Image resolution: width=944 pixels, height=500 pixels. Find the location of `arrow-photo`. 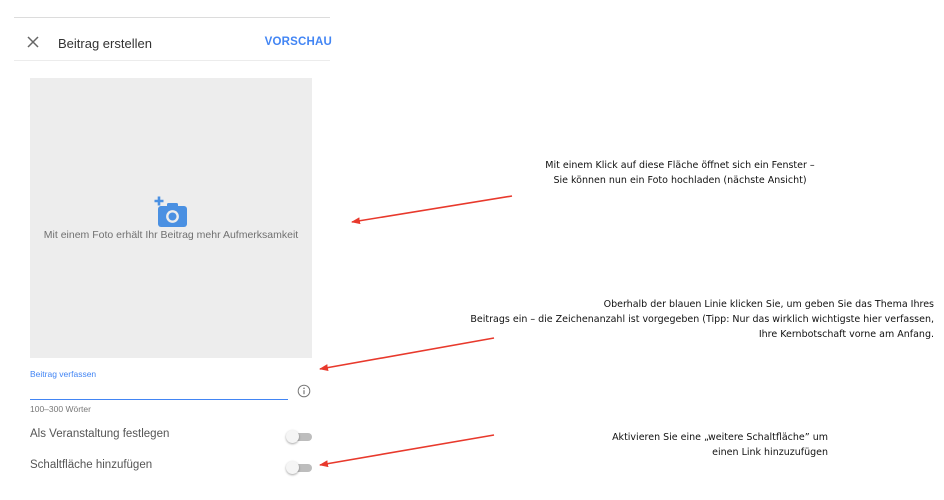

arrow-photo is located at coordinates (432, 210).